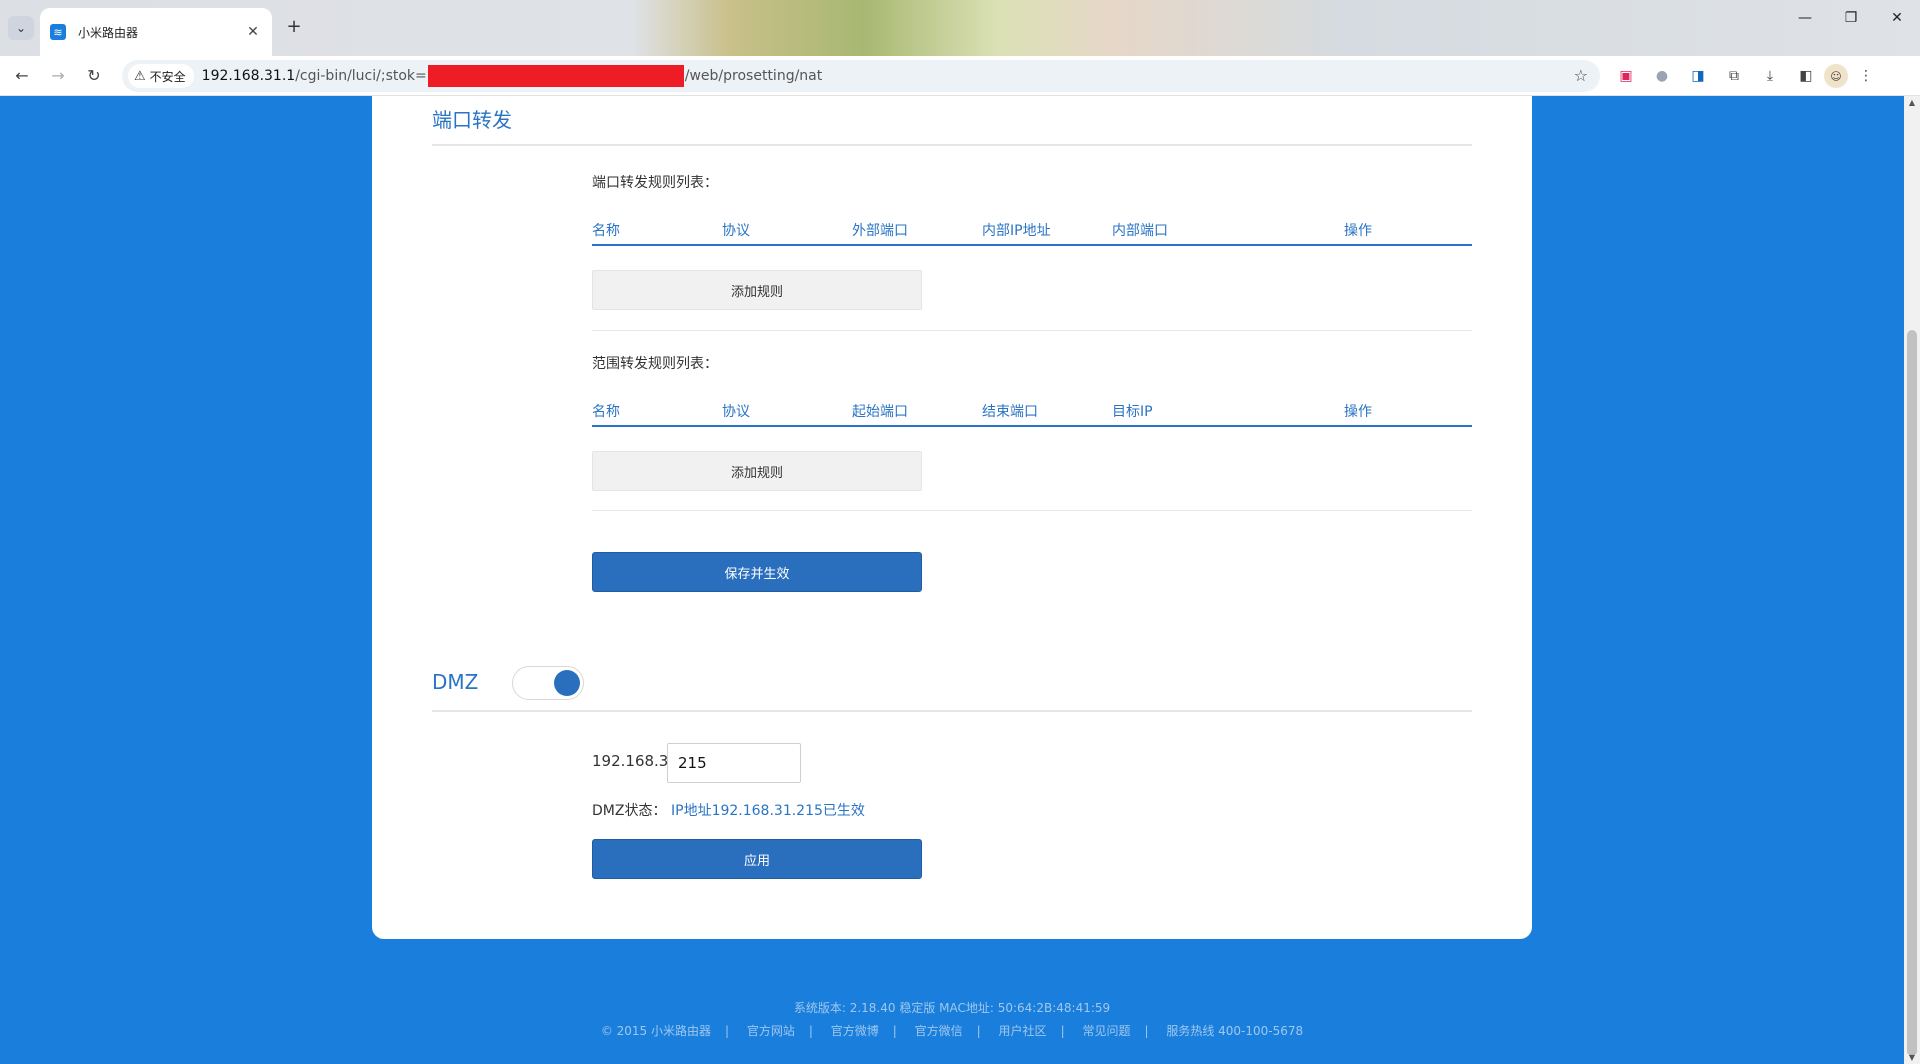 This screenshot has width=1920, height=1064. I want to click on dmz-status-label: DMZ状态：, so click(629, 811).